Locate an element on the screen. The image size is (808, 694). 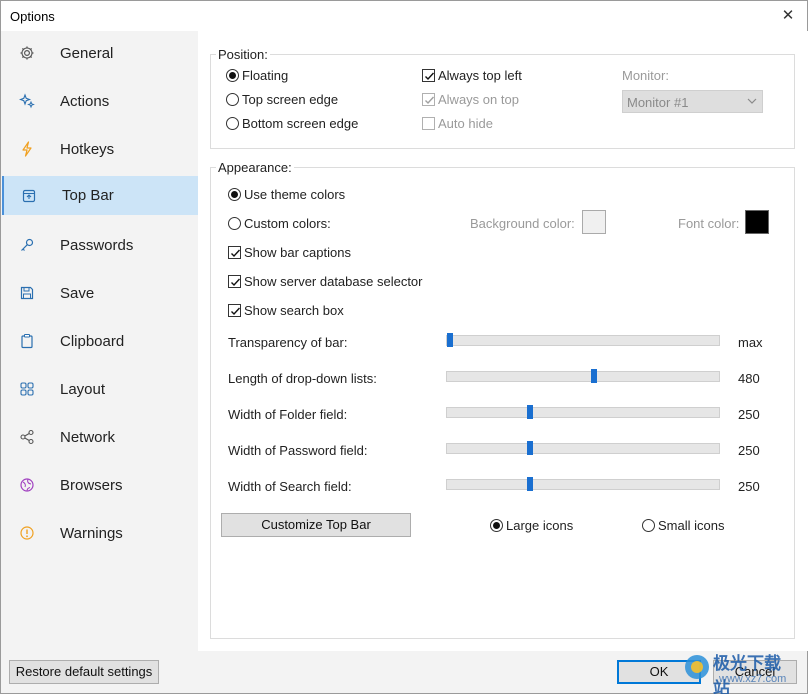
show-db-selector-checkbox is located at coordinates (234, 281).